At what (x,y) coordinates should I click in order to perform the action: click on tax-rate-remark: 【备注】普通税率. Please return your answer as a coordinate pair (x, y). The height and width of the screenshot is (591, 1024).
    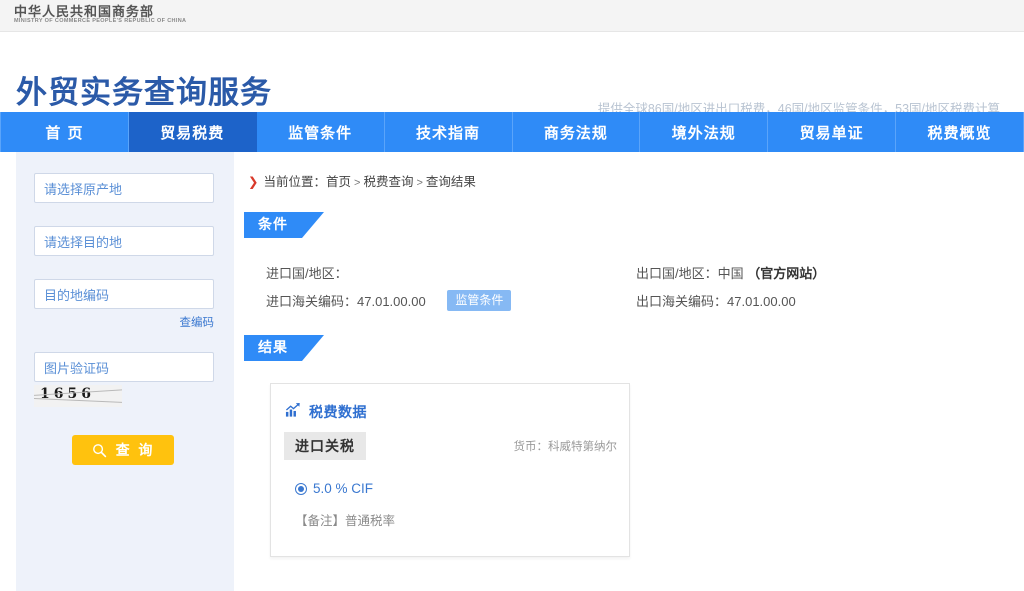
    Looking at the image, I should click on (345, 521).